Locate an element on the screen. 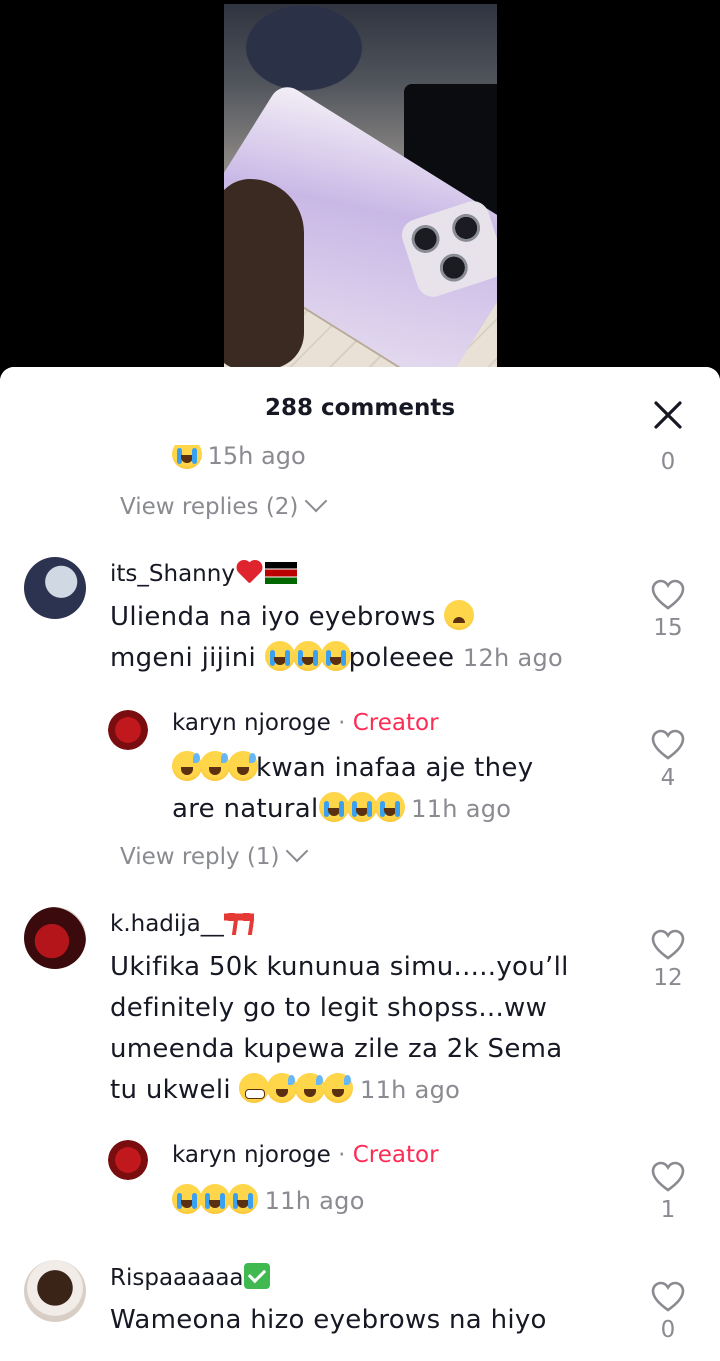 The image size is (720, 1361). like-count: 12 is located at coordinates (668, 978).